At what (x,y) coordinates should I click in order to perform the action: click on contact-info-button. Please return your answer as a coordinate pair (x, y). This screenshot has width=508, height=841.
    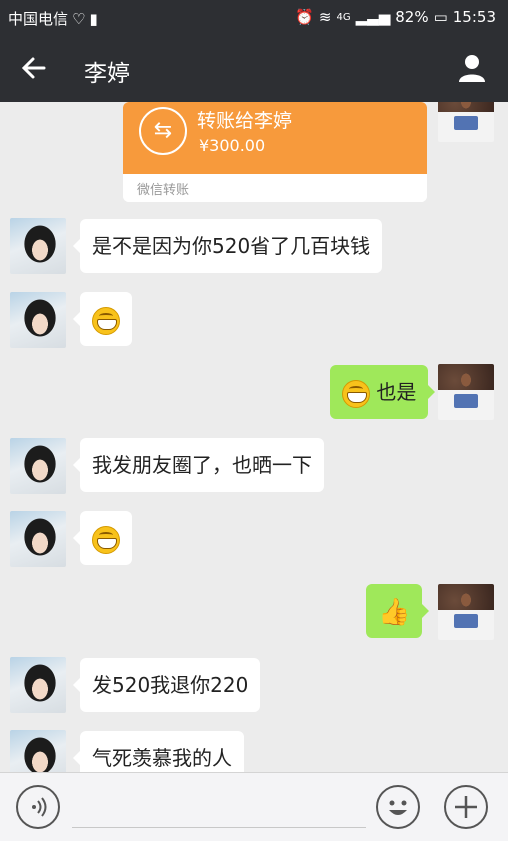
    Looking at the image, I should click on (472, 68).